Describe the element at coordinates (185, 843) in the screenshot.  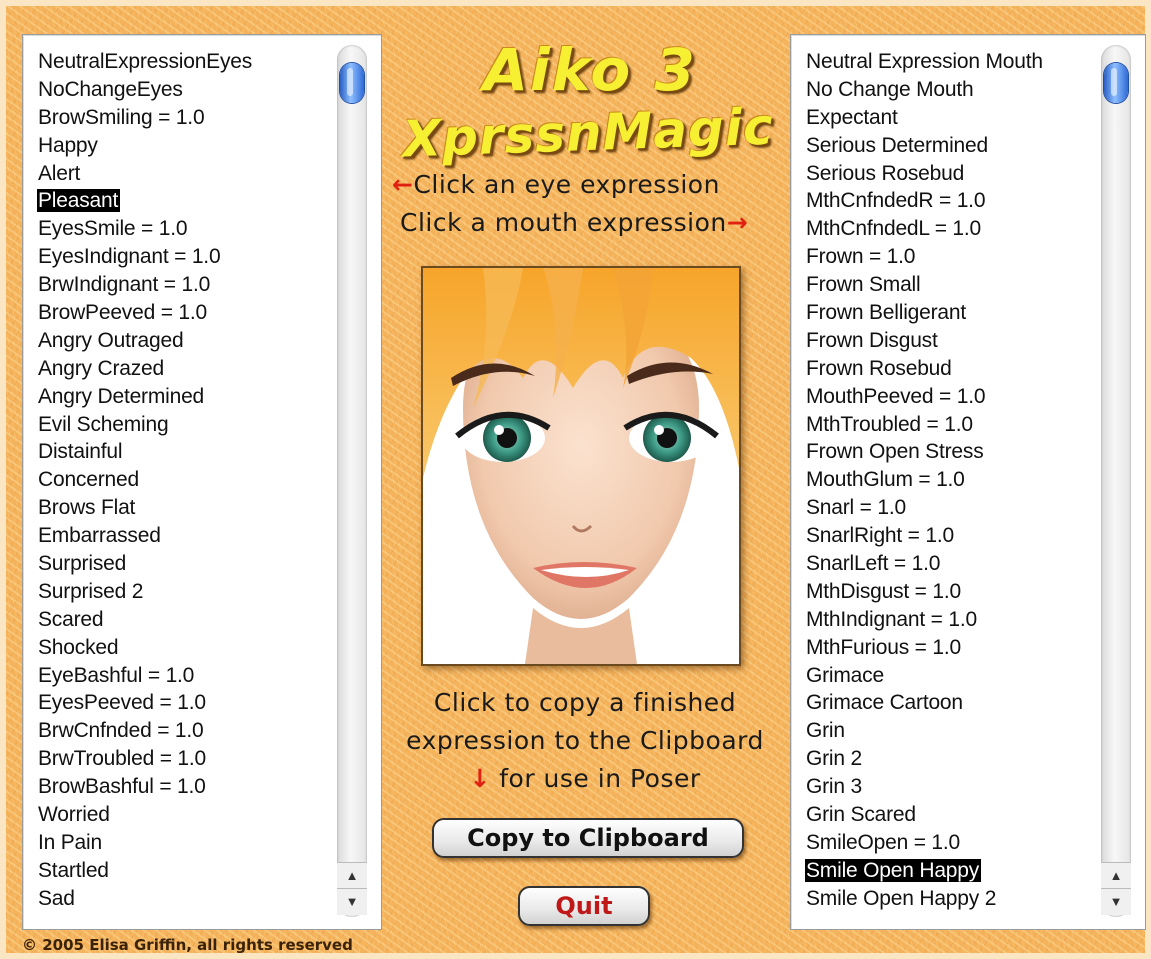
I see `list-item: In Pain` at that location.